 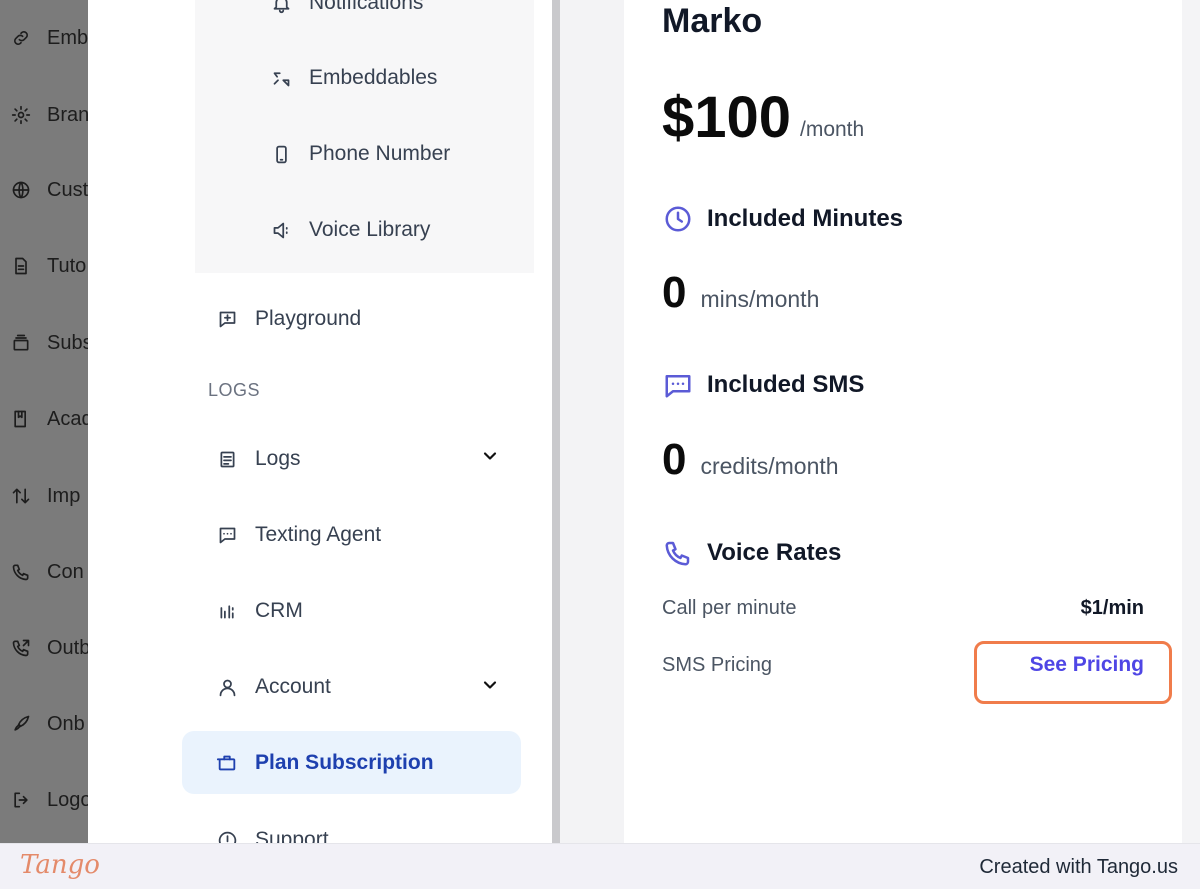 I want to click on book-icon, so click(x=21, y=419).